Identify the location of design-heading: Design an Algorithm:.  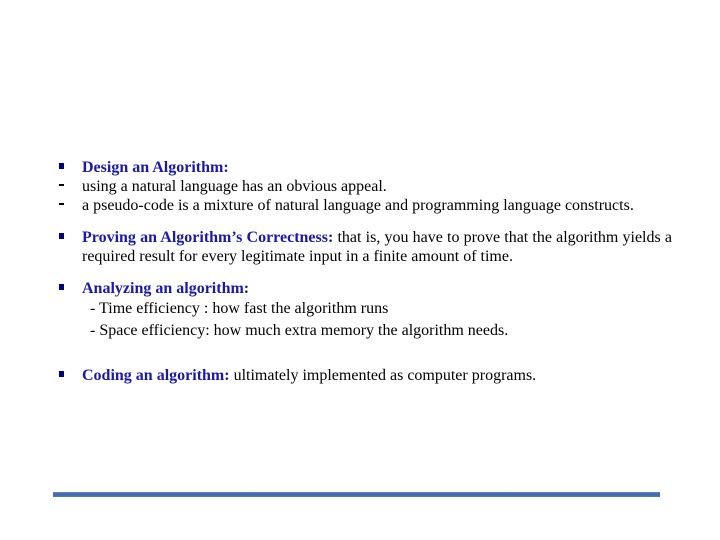
(155, 167).